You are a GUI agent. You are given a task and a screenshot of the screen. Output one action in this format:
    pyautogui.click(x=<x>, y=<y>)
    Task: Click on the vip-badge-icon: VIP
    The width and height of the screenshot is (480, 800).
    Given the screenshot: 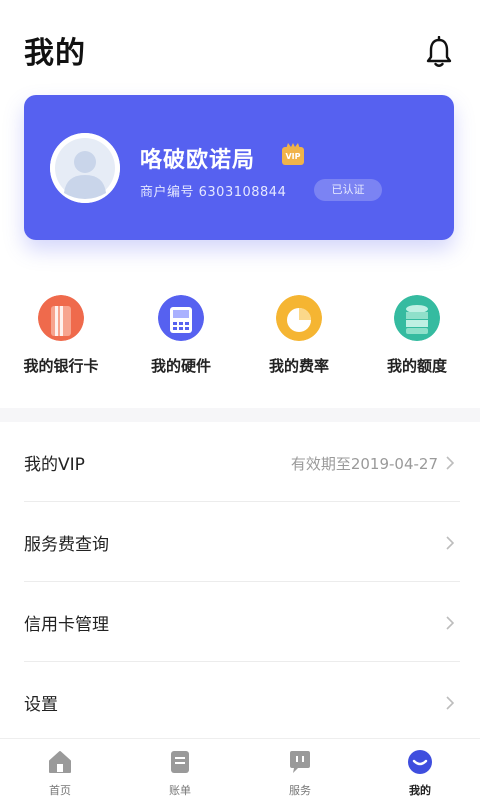 What is the action you would take?
    pyautogui.click(x=293, y=154)
    